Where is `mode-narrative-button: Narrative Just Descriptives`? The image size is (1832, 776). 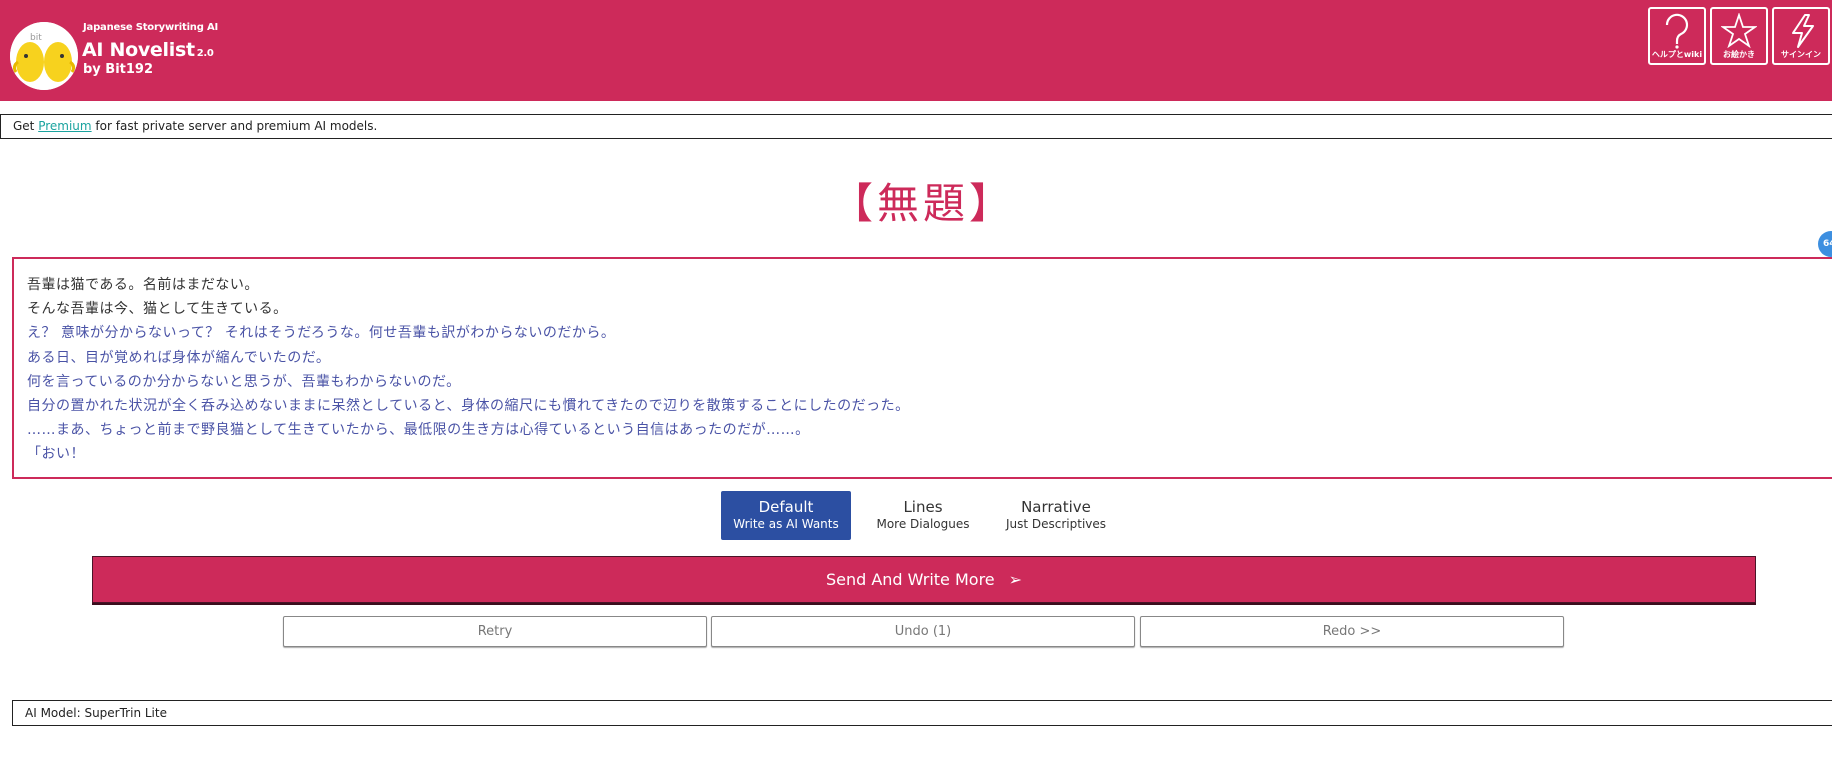 mode-narrative-button: Narrative Just Descriptives is located at coordinates (1056, 515).